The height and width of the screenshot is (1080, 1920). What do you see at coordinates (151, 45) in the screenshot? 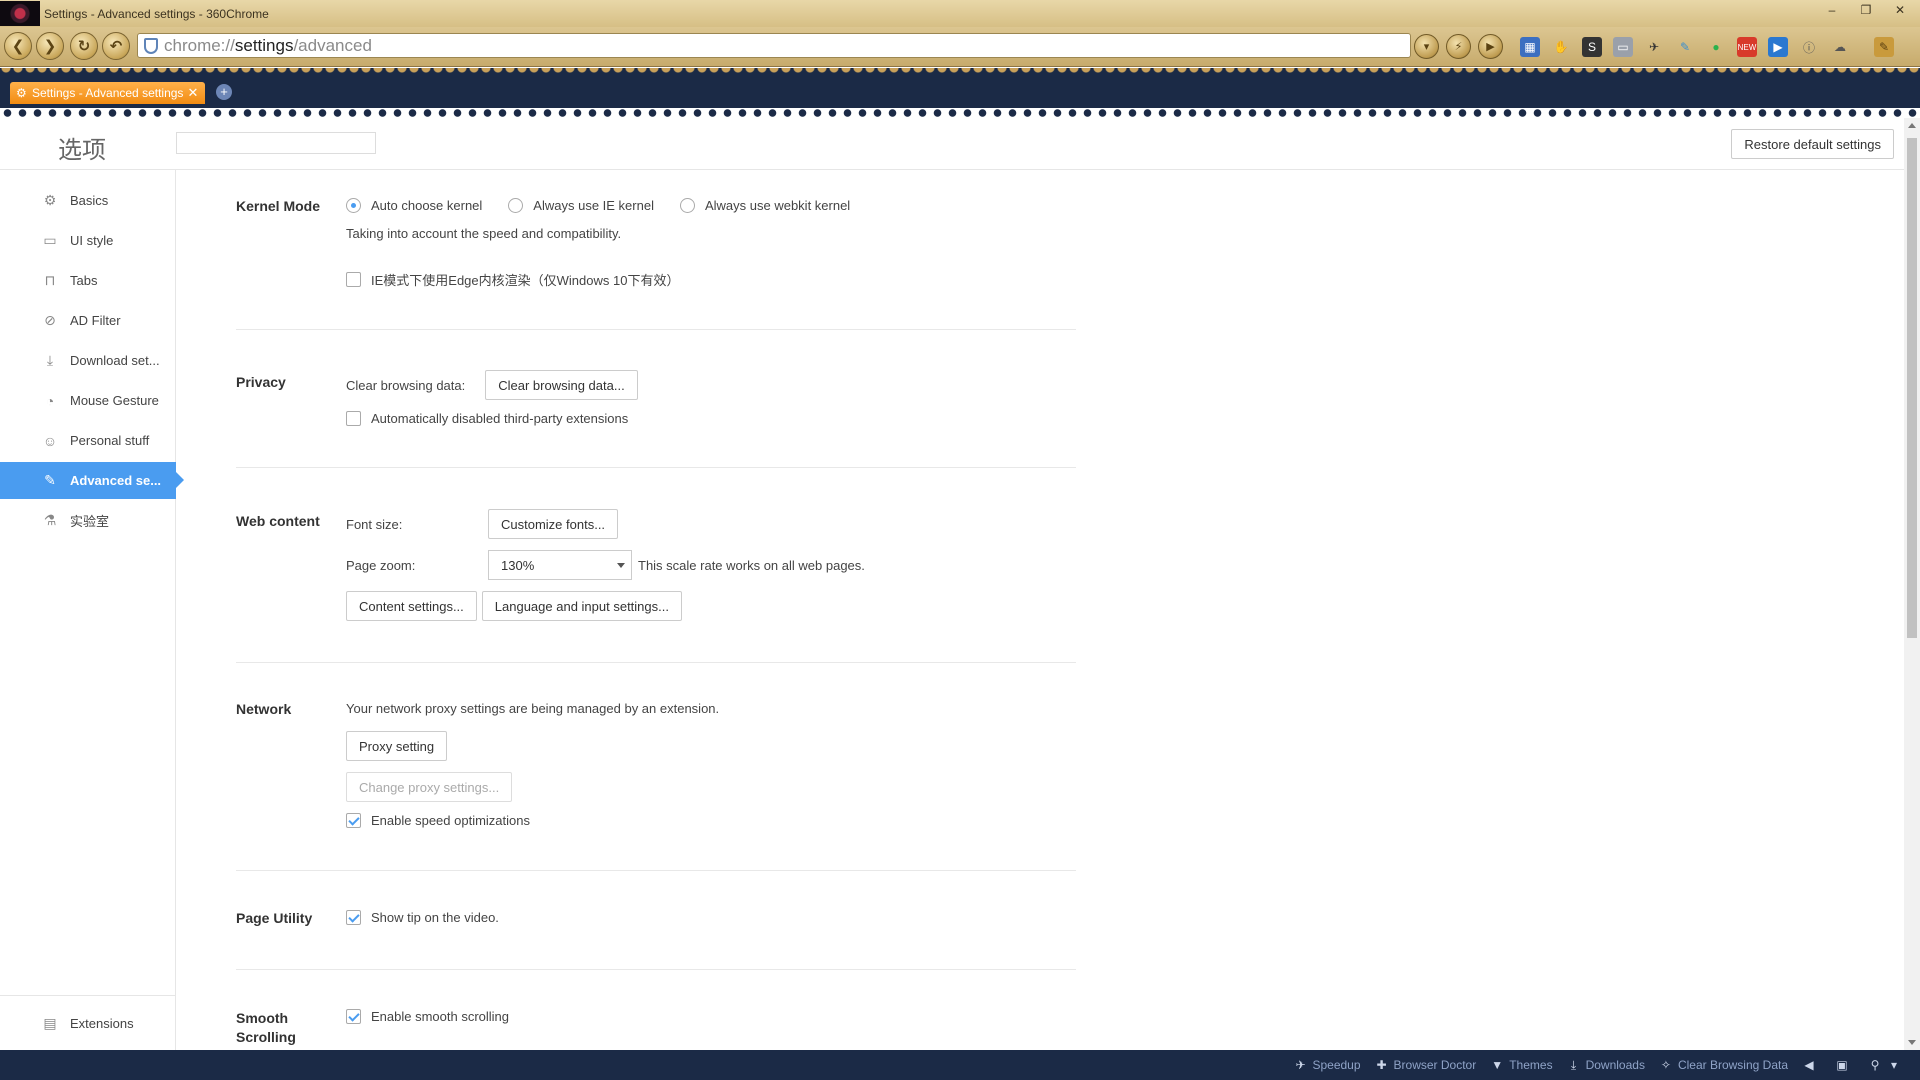
I see `shield-icon` at bounding box center [151, 45].